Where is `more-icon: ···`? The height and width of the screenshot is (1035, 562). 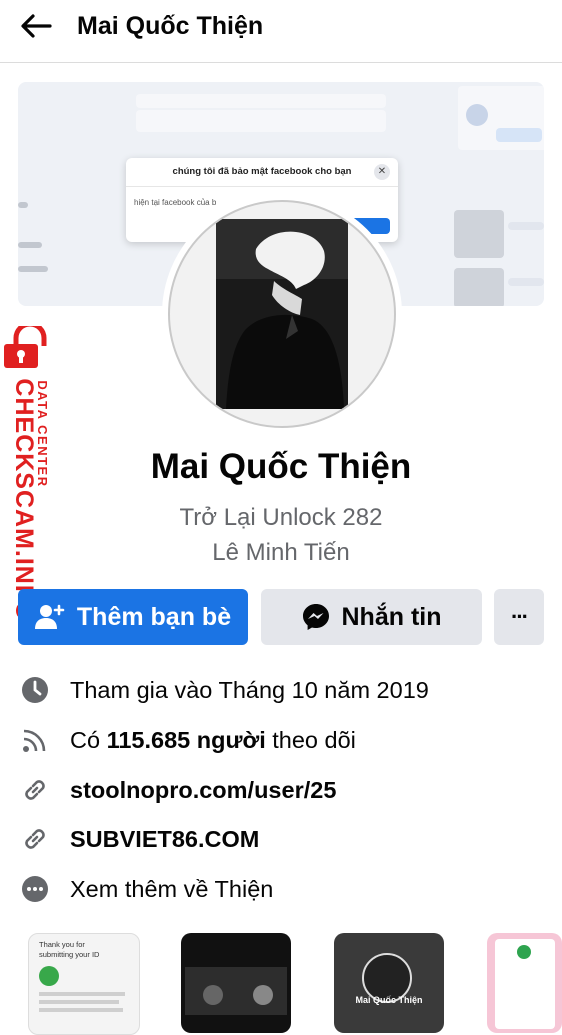 more-icon: ··· is located at coordinates (520, 616).